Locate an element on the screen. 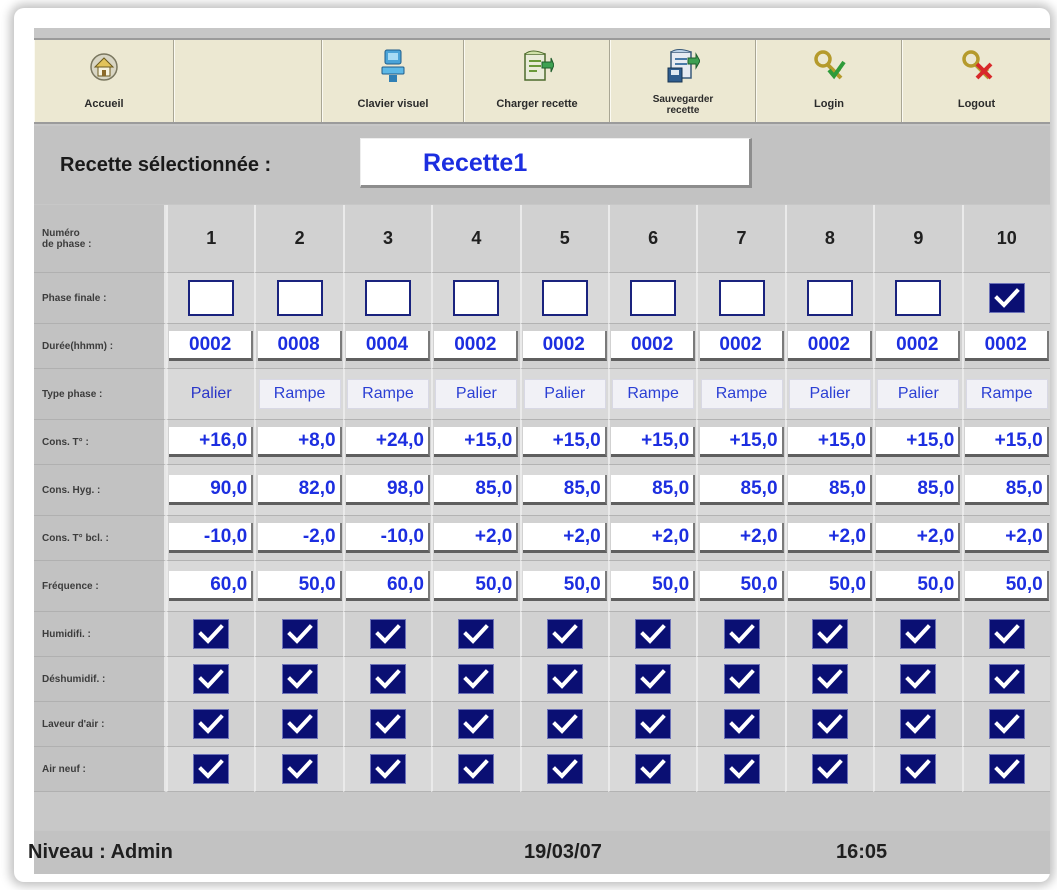  loop-temp-setpoint-field: -2,0 is located at coordinates (299, 538).